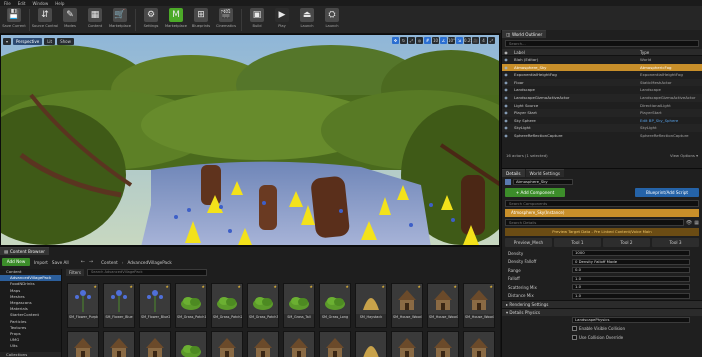 This screenshot has width=702, height=357. What do you see at coordinates (427, 40) in the screenshot?
I see `grid-snap-icon: #` at bounding box center [427, 40].